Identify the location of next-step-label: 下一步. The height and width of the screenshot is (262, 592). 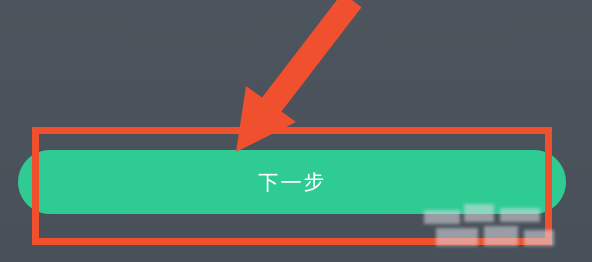
(292, 183).